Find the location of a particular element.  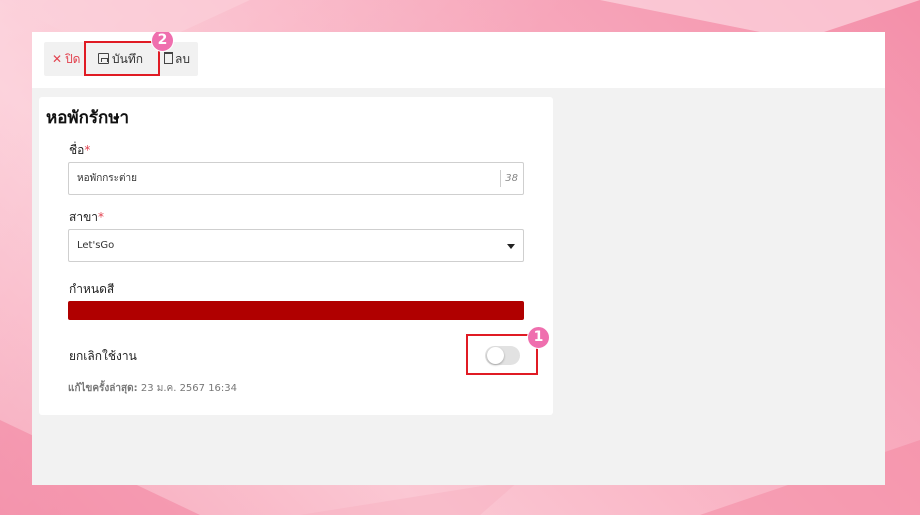

name-input: หอพักกระต่าย 38 is located at coordinates (296, 178).